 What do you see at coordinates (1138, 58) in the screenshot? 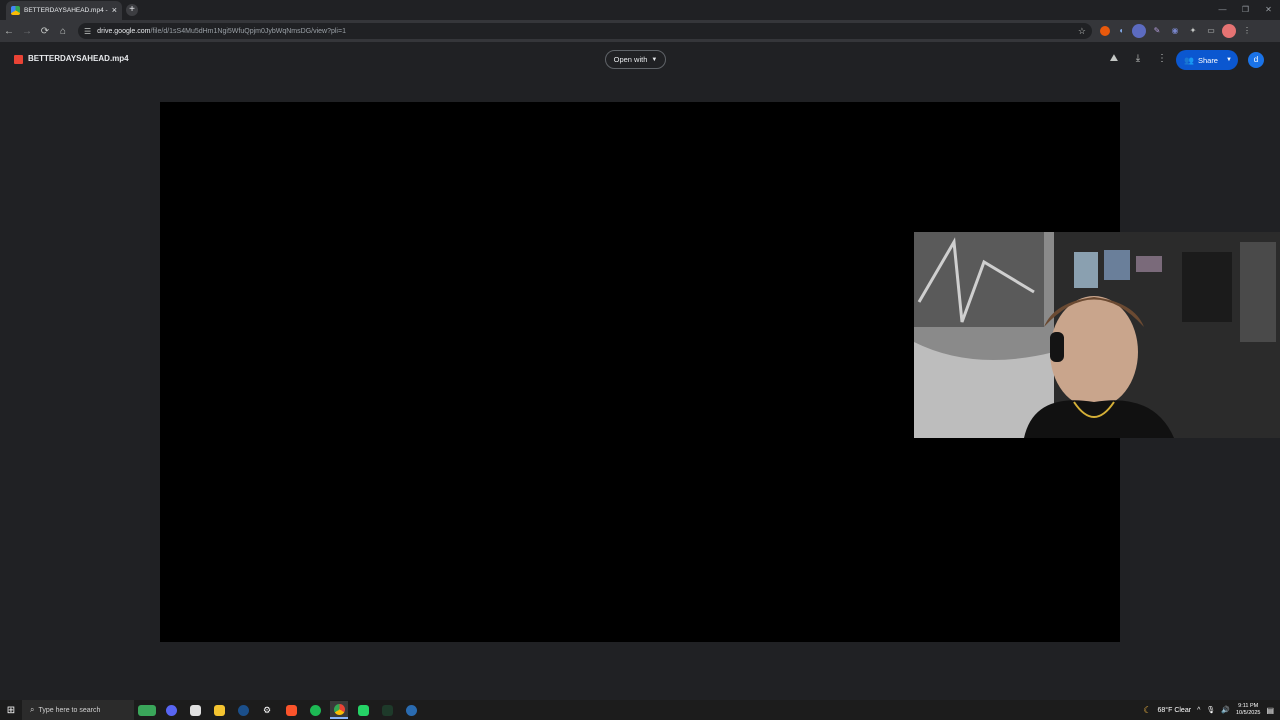
I see `download-icon: ⤓` at bounding box center [1138, 58].